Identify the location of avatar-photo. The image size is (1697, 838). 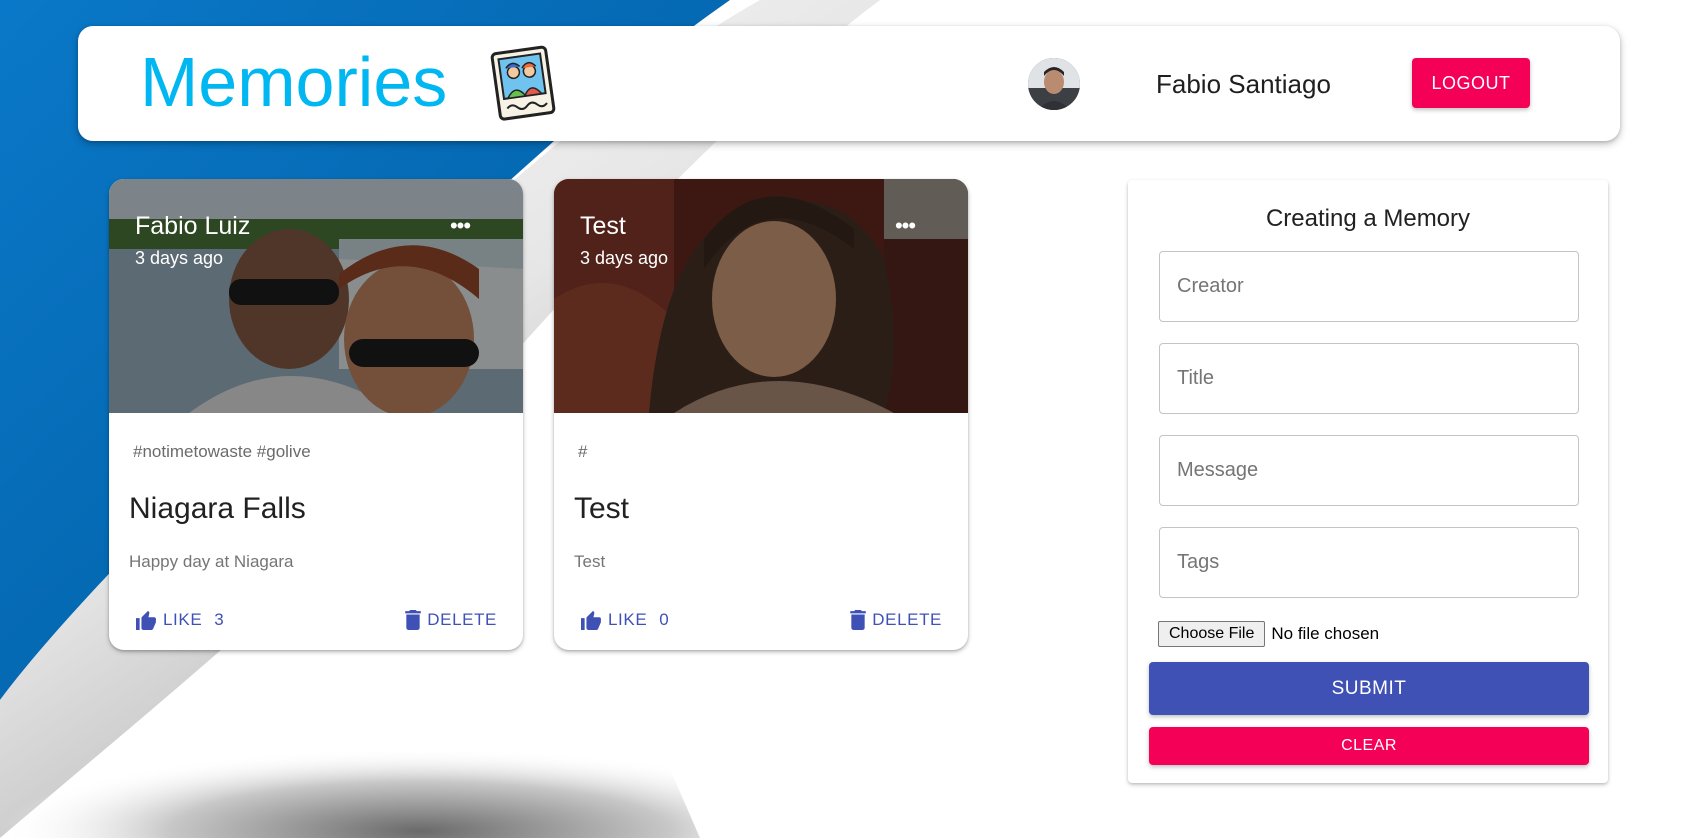
(1054, 84).